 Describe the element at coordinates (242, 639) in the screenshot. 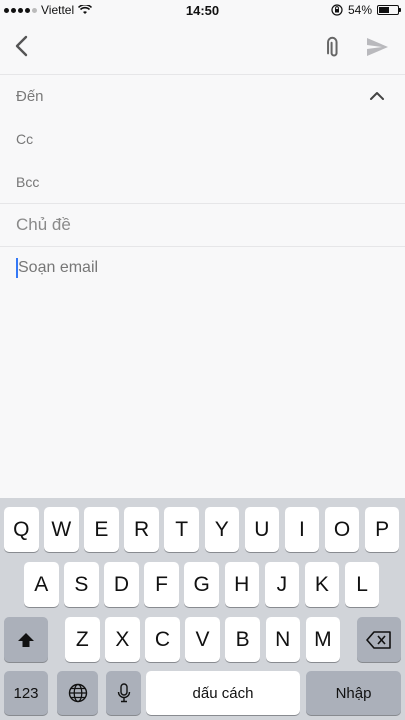

I see `key-b: B` at that location.